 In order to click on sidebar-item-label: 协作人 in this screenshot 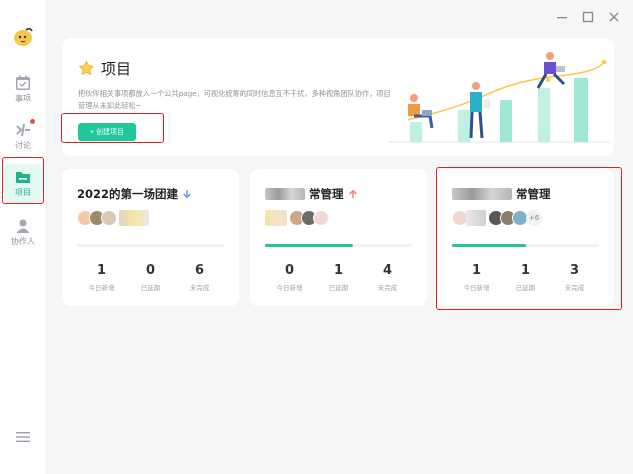, I will do `click(23, 241)`.